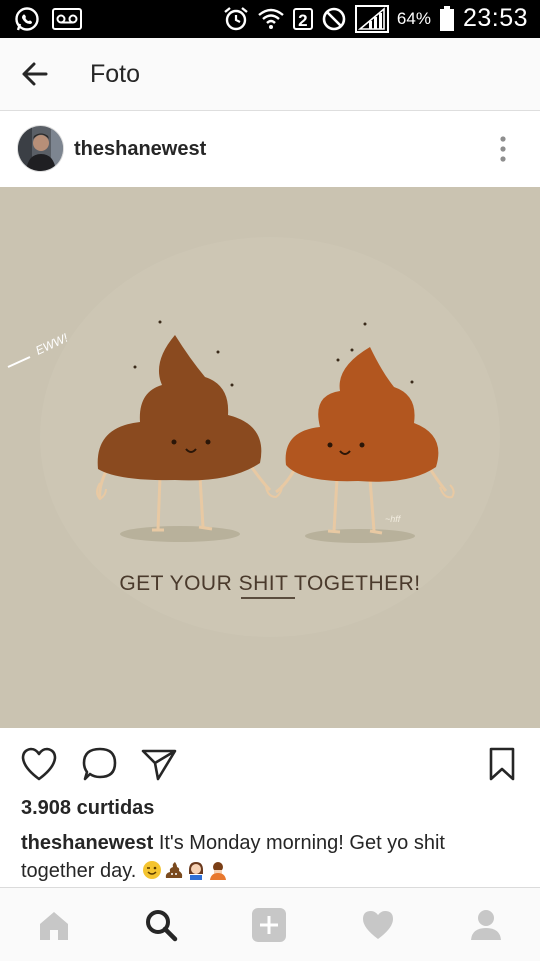 Image resolution: width=540 pixels, height=961 pixels. What do you see at coordinates (174, 870) in the screenshot?
I see `pile-of-poo-emoji` at bounding box center [174, 870].